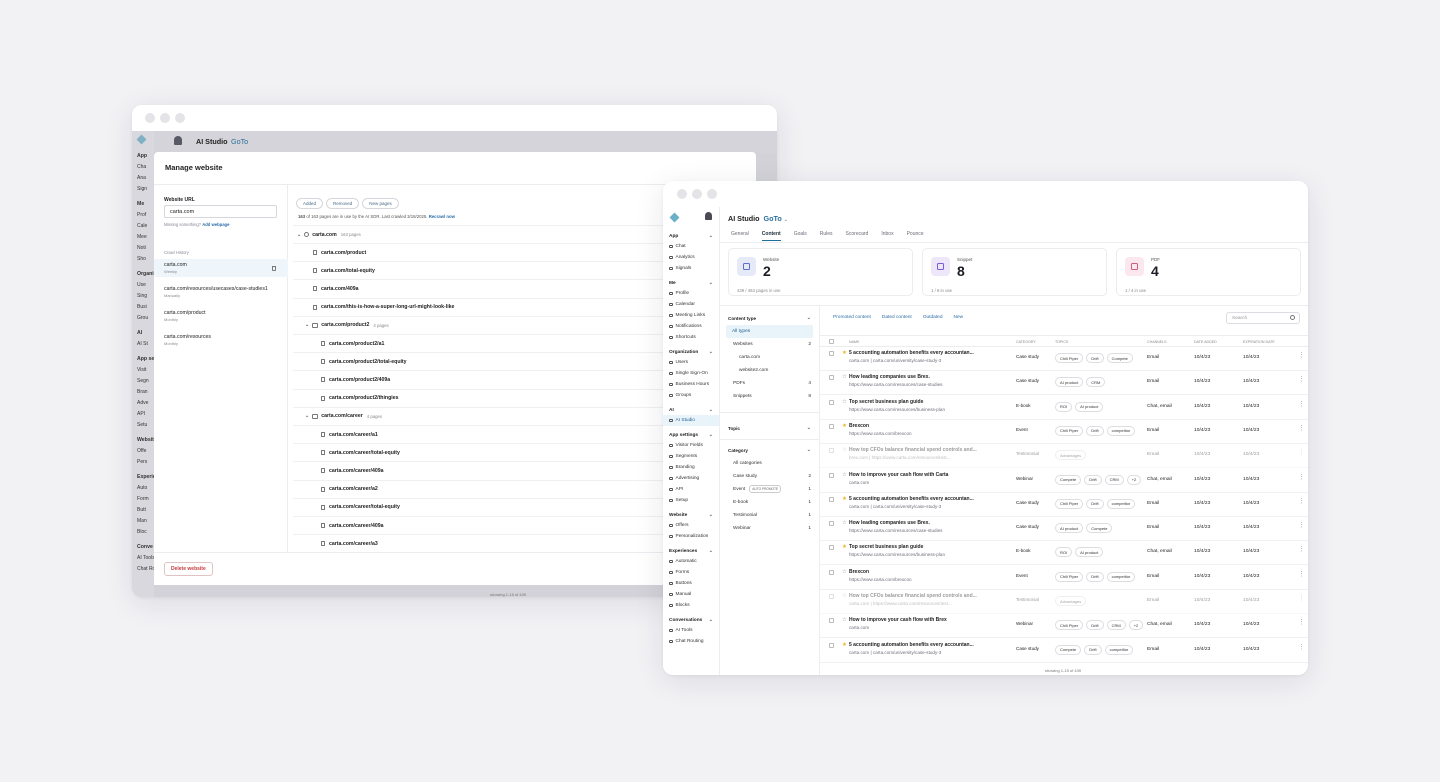 The height and width of the screenshot is (782, 1440). Describe the element at coordinates (769, 370) in the screenshot. I see `content-type-website2-com: website2.com` at that location.